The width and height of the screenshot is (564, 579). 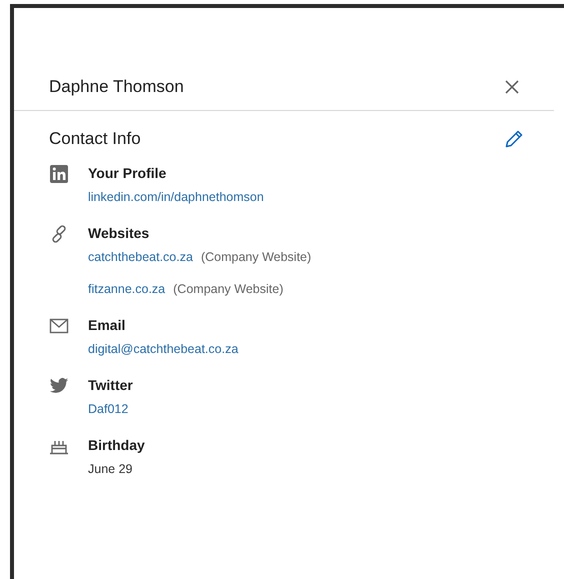 I want to click on dialog-title: Daphne Thomson, so click(x=116, y=87).